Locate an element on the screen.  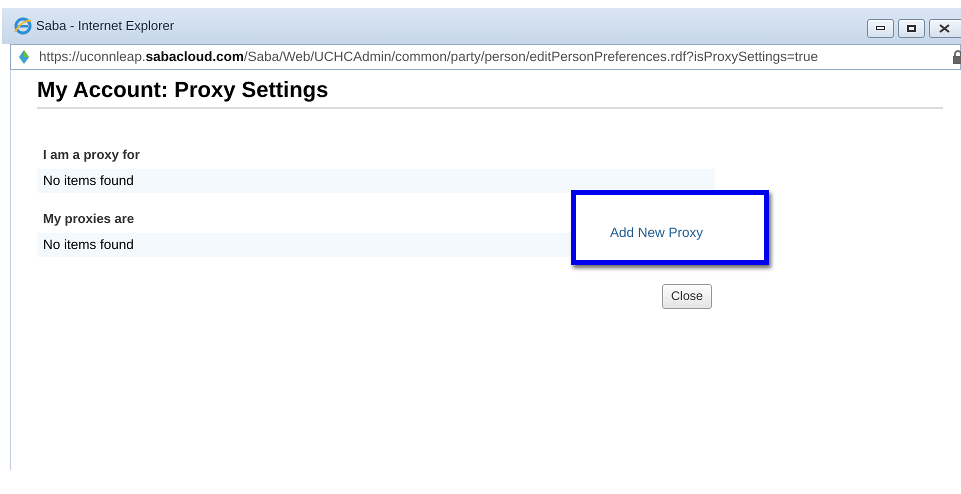
address-bar: https://uconnleap.sabacloud.com/Saba/Web/UCHCAdmin/common/party/person/editPersonPreferences.rdf?isProxySettings=true is located at coordinates (485, 57).